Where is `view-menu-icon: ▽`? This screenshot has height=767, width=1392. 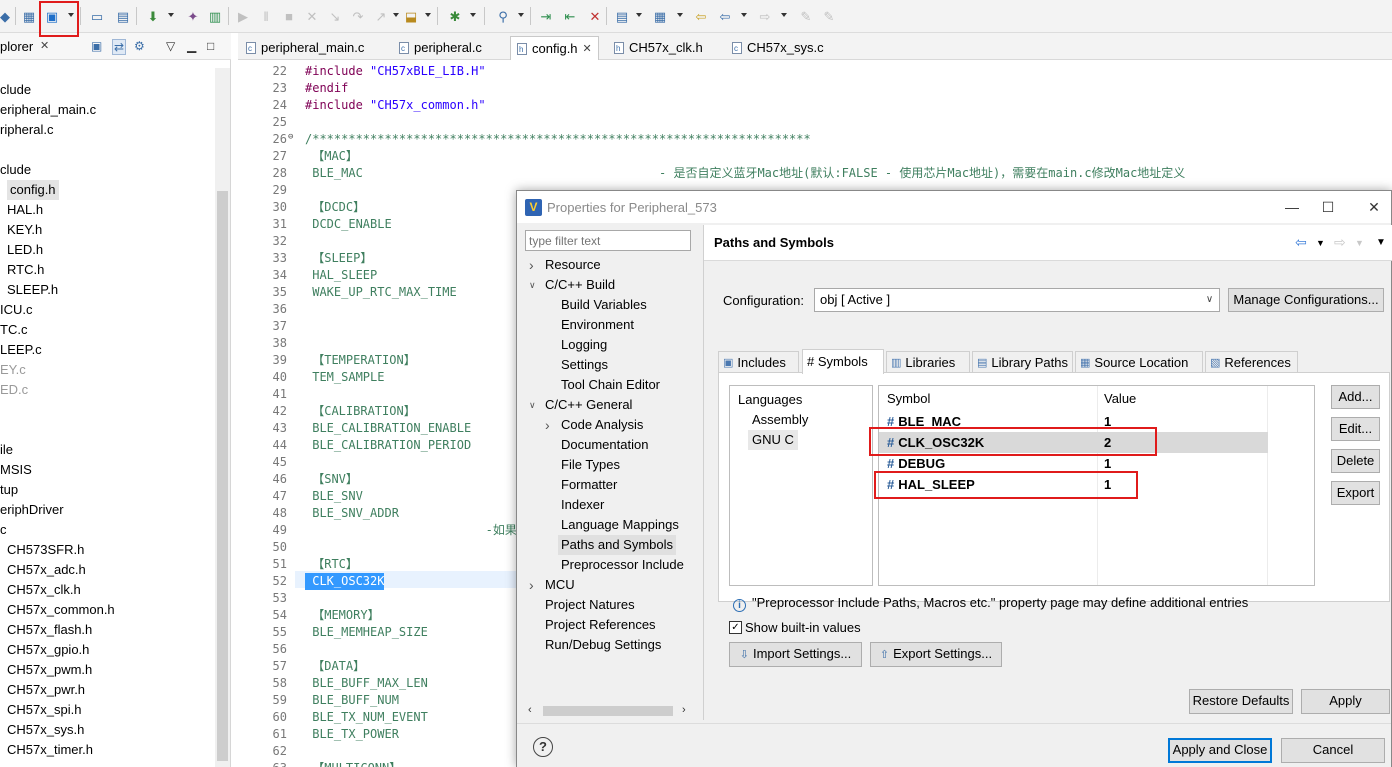 view-menu-icon: ▽ is located at coordinates (170, 46).